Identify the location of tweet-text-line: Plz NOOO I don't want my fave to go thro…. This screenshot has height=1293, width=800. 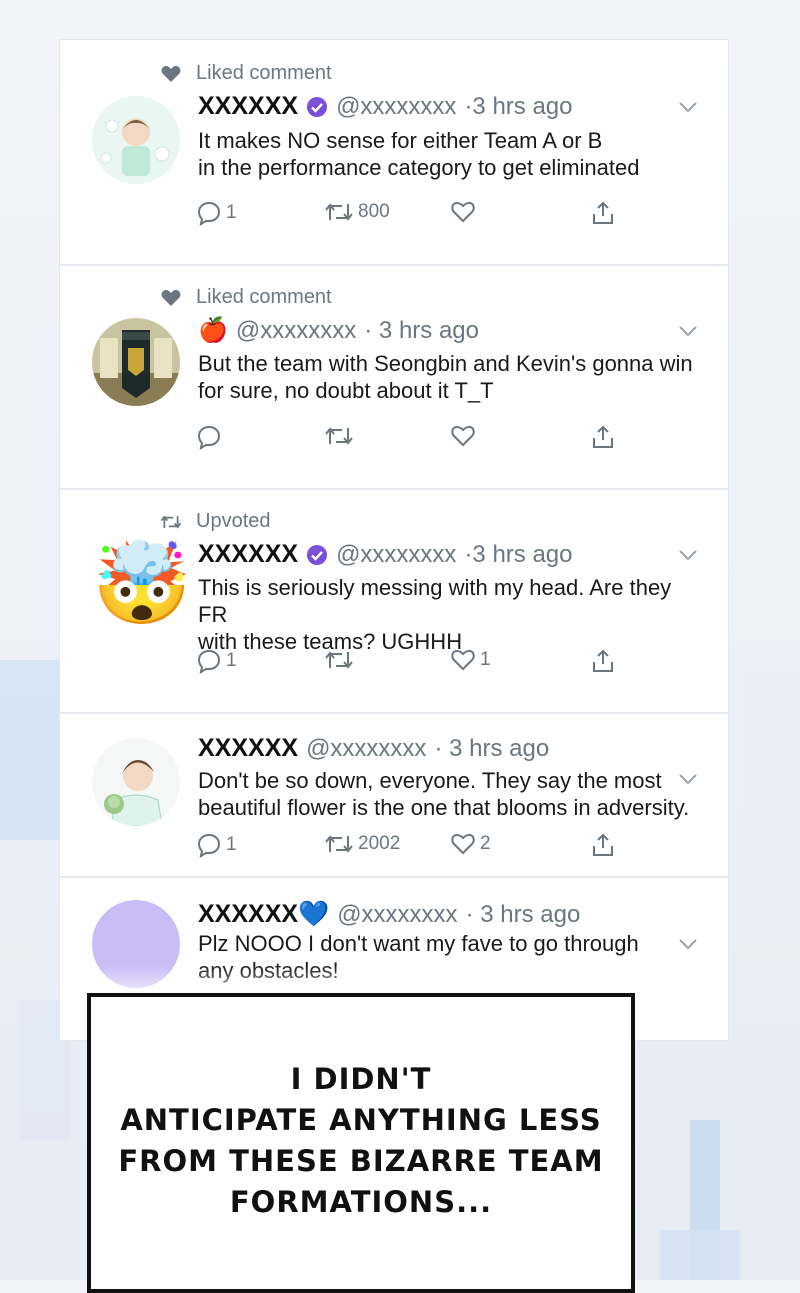
(418, 943).